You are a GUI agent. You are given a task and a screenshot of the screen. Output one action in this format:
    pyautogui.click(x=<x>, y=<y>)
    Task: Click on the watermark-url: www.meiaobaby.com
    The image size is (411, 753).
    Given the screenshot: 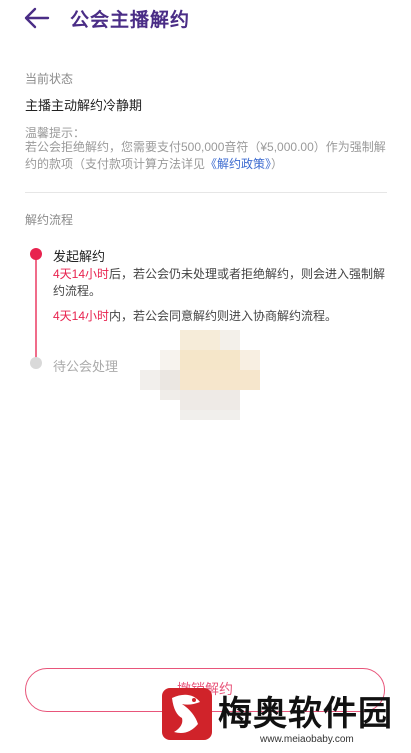 What is the action you would take?
    pyautogui.click(x=307, y=739)
    